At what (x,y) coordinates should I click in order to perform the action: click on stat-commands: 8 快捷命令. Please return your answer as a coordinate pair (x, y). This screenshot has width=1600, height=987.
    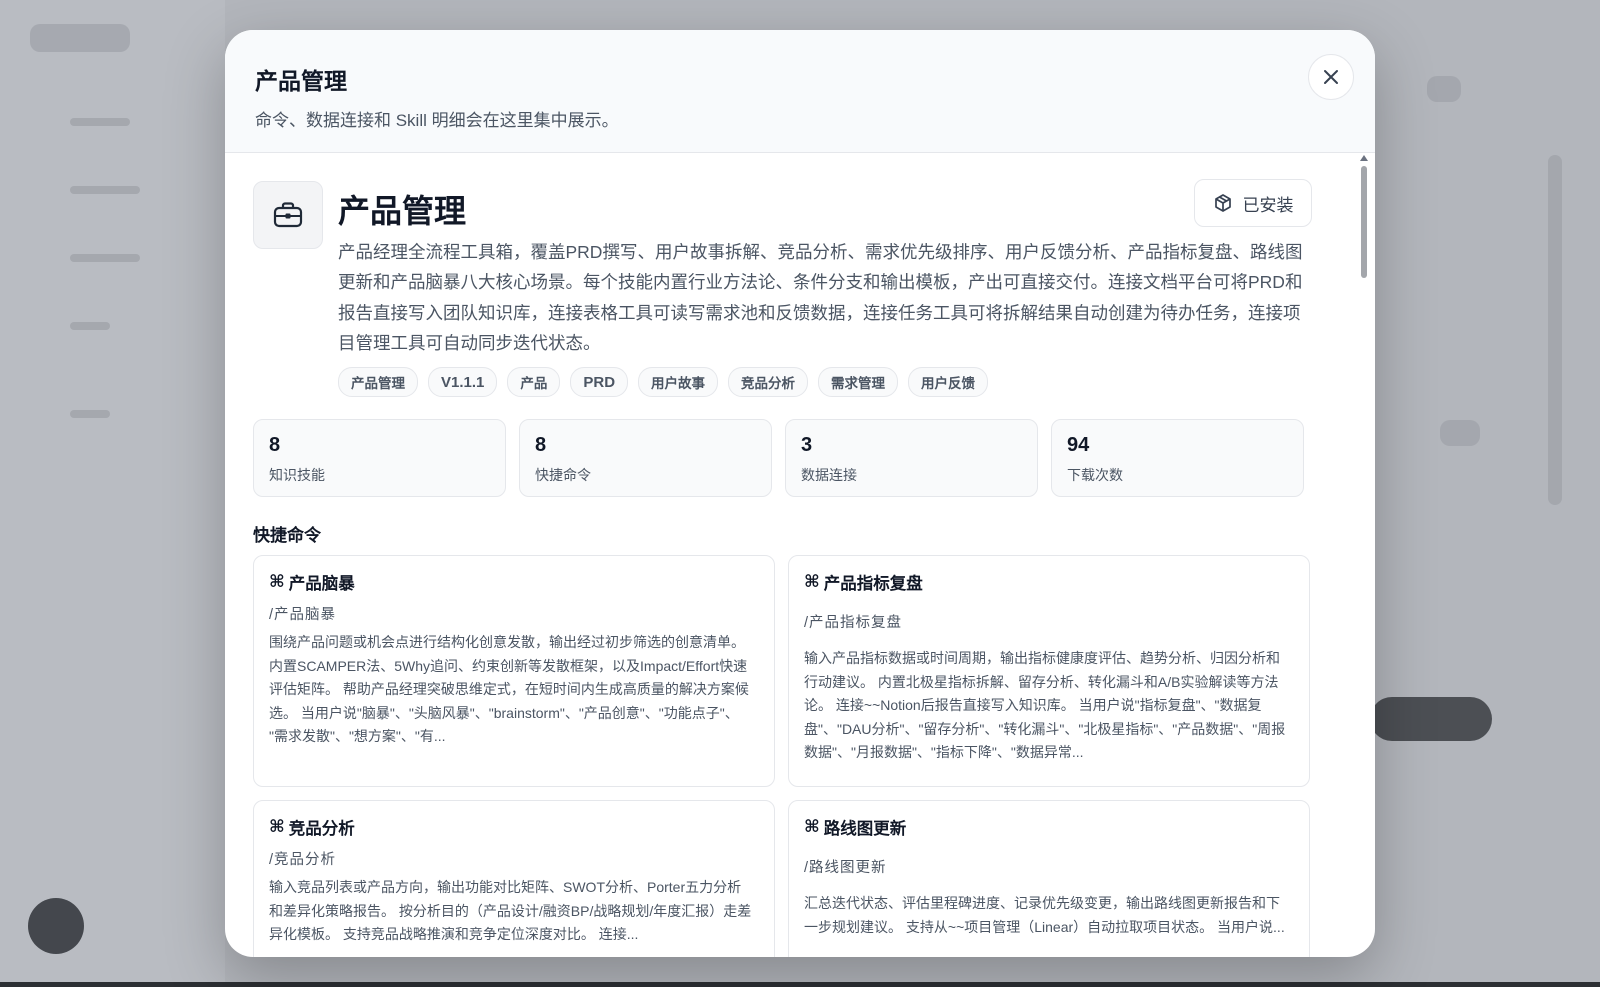
    Looking at the image, I should click on (645, 458).